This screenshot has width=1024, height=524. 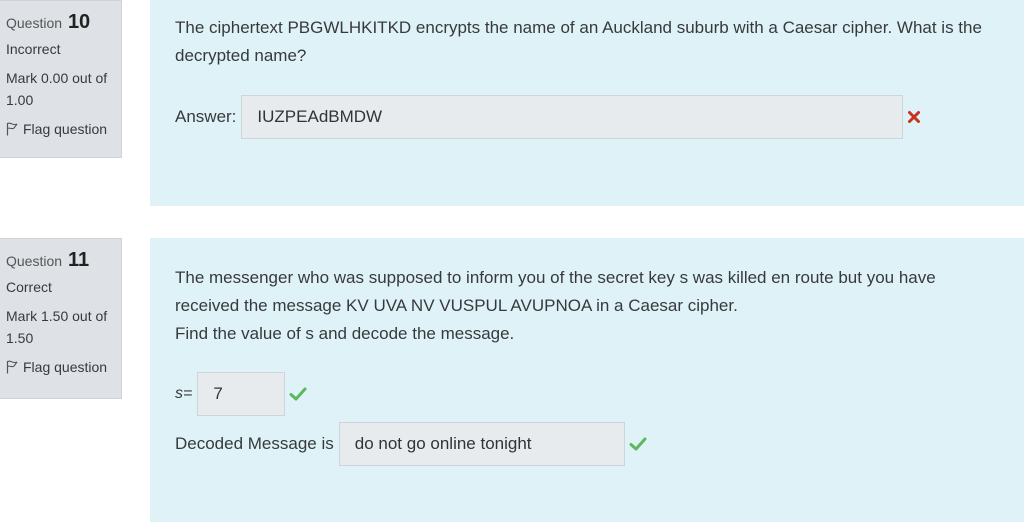 I want to click on decoded-label: Decoded Message is, so click(x=254, y=443).